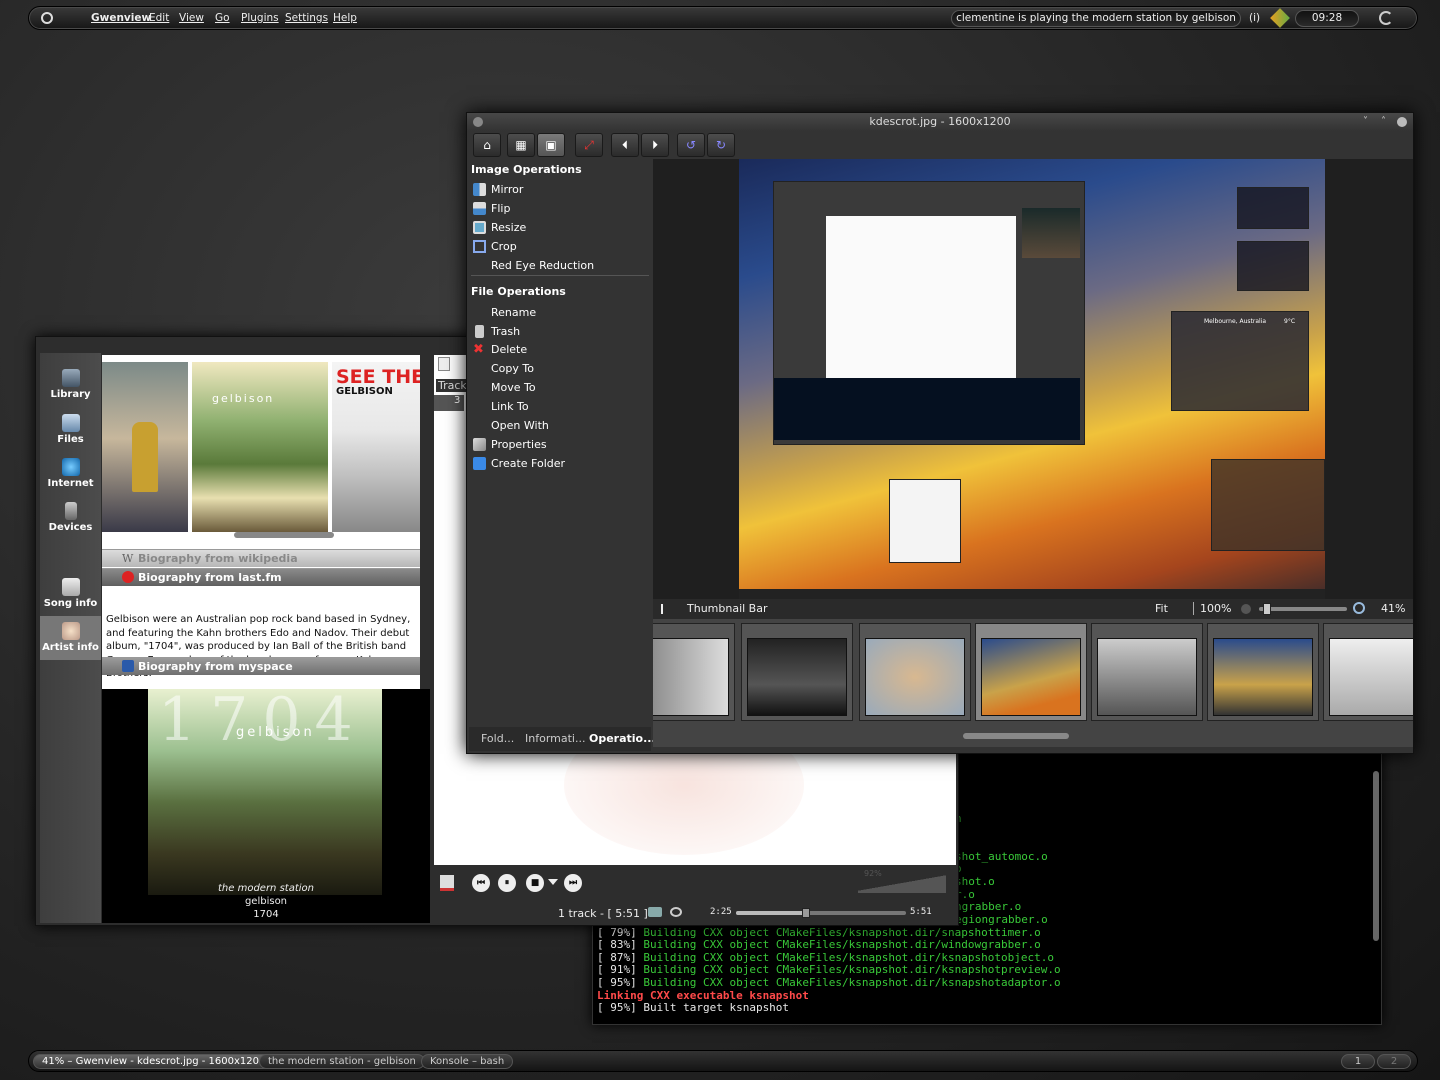  Describe the element at coordinates (345, 18) in the screenshot. I see `menu-help: Help` at that location.